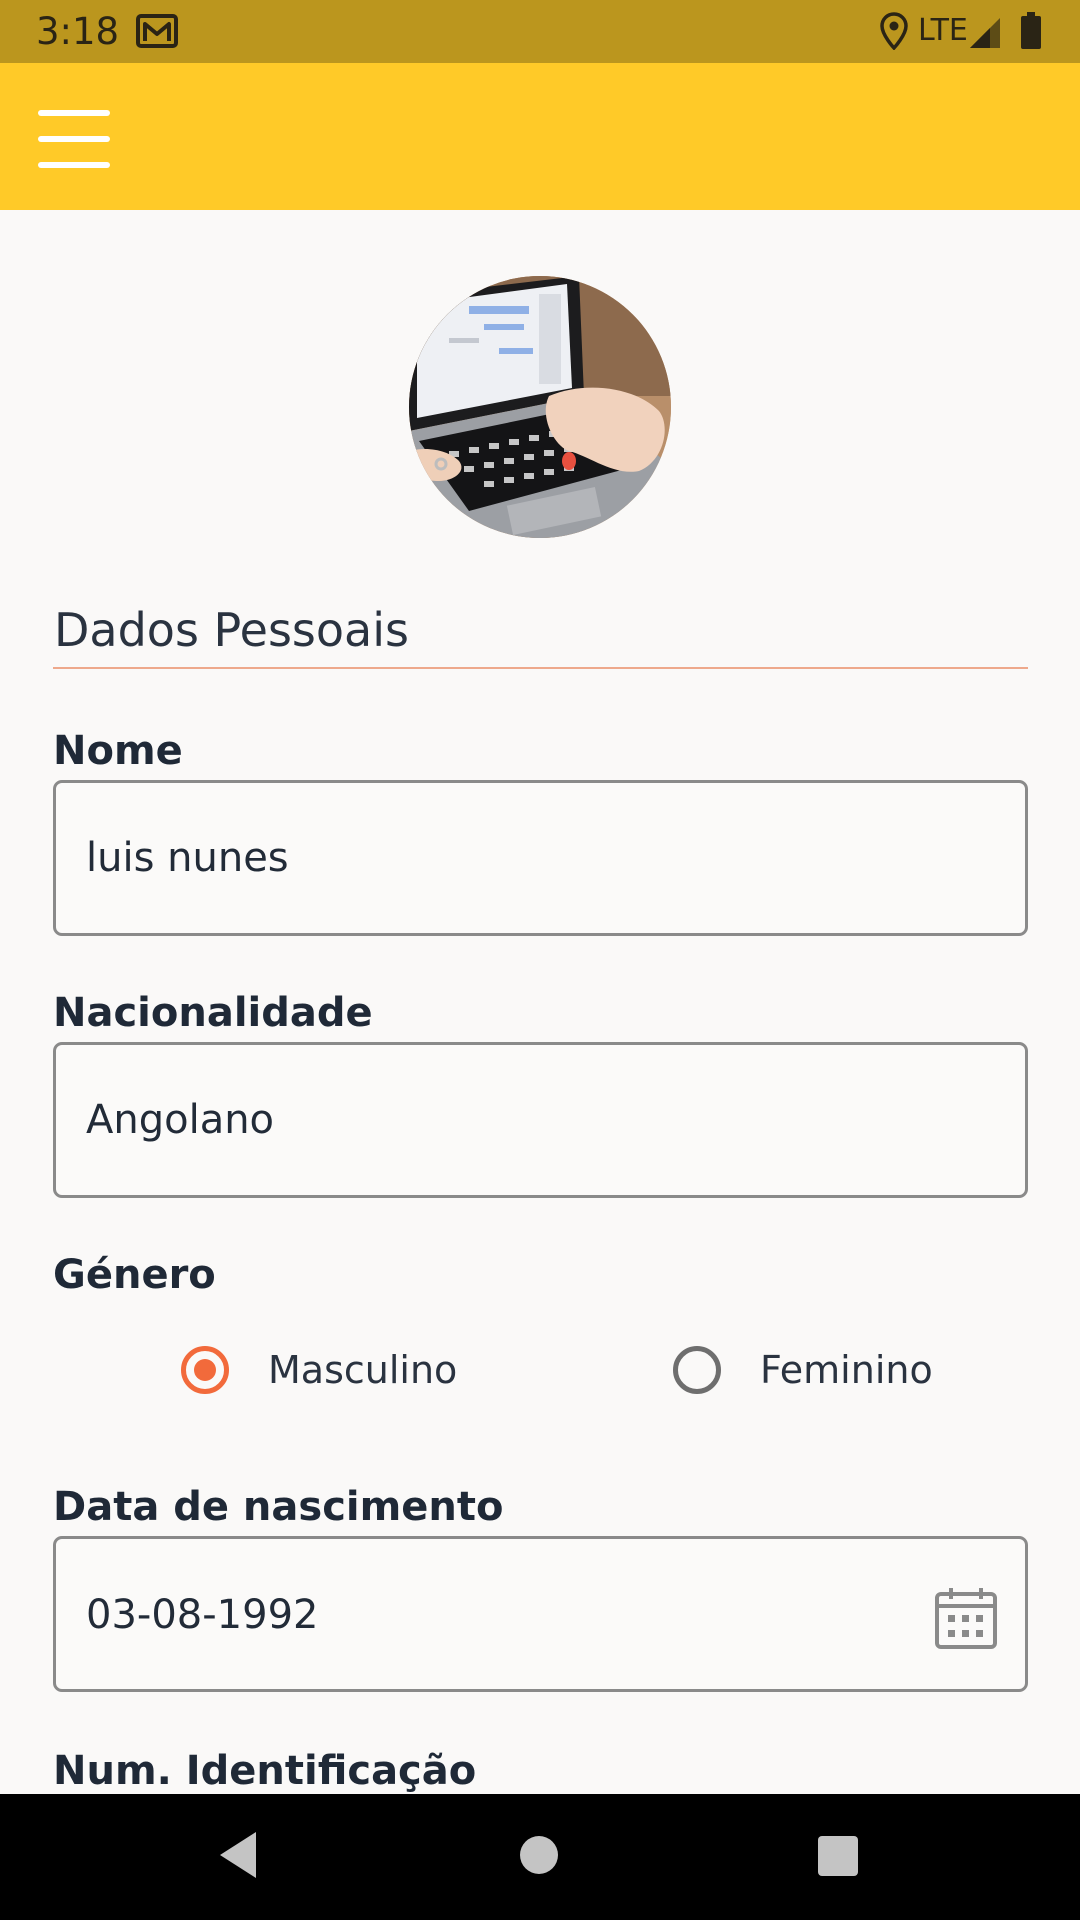 The height and width of the screenshot is (1920, 1080). Describe the element at coordinates (540, 1120) in the screenshot. I see `nacionalidade-input` at that location.